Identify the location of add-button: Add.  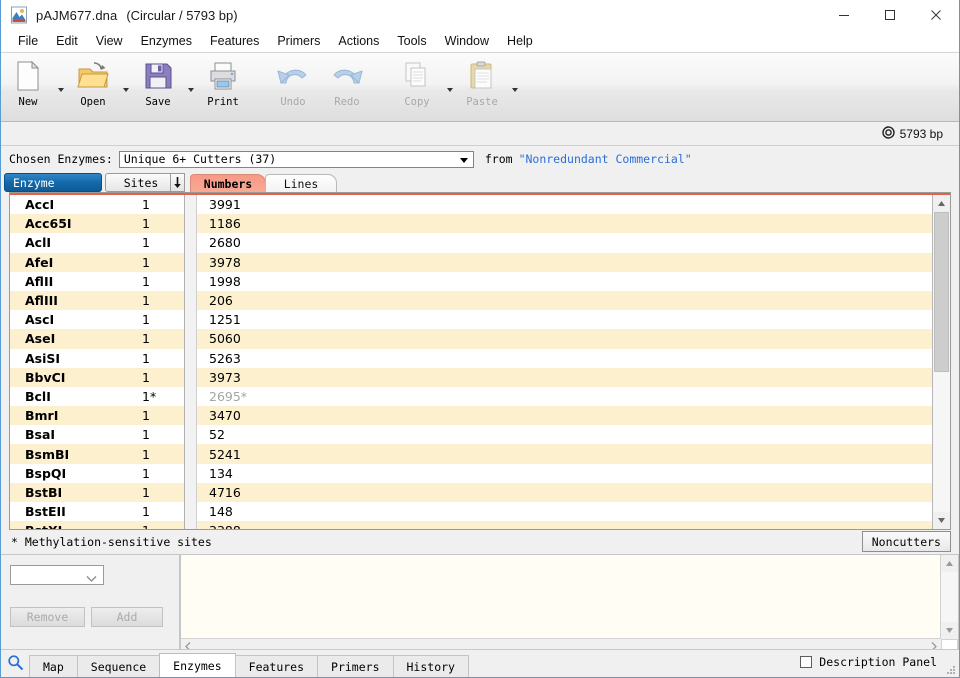
(127, 617).